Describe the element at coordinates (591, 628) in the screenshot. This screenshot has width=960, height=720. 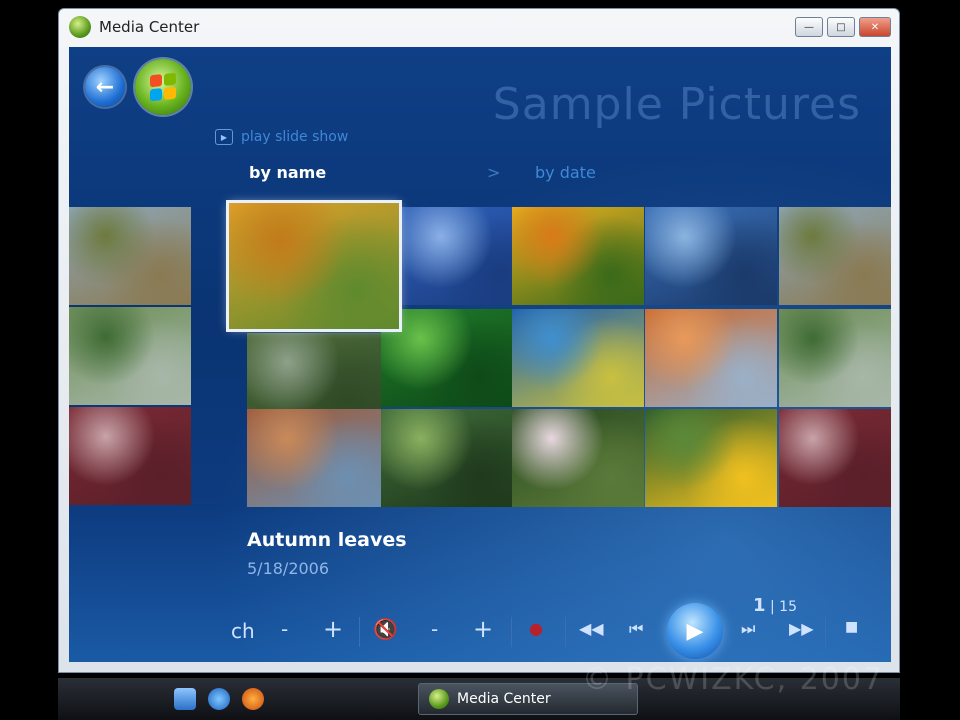
I see `rewind-icon: ◀◀` at that location.